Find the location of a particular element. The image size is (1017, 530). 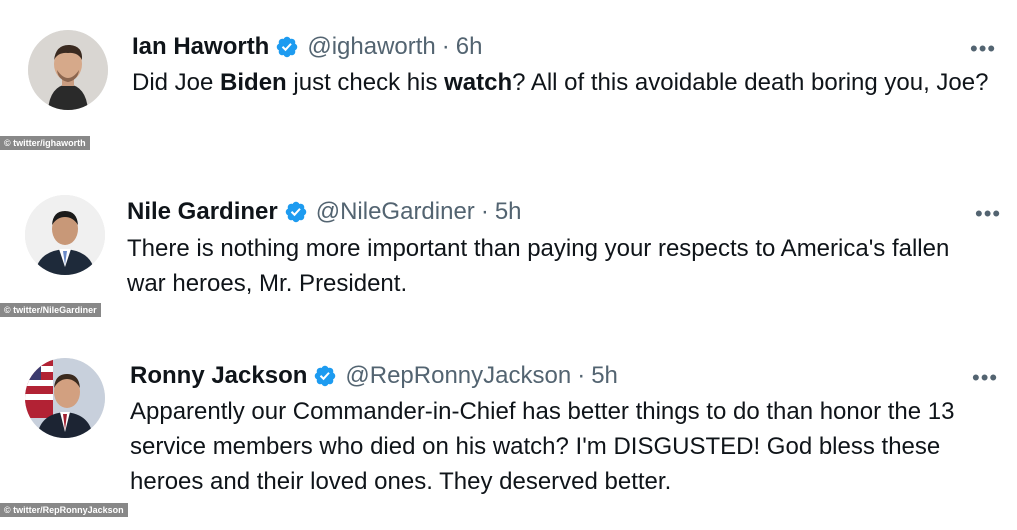

tweet-text-bold: Biden is located at coordinates (253, 82).